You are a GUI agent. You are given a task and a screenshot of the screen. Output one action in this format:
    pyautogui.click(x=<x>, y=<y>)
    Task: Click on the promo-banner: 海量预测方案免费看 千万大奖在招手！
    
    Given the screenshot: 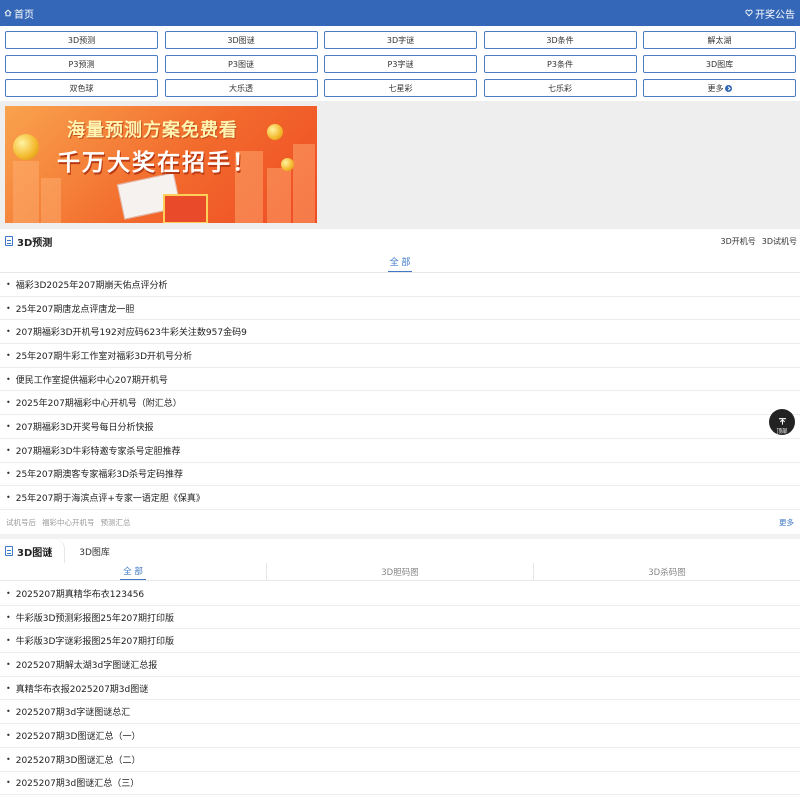 What is the action you would take?
    pyautogui.click(x=161, y=164)
    